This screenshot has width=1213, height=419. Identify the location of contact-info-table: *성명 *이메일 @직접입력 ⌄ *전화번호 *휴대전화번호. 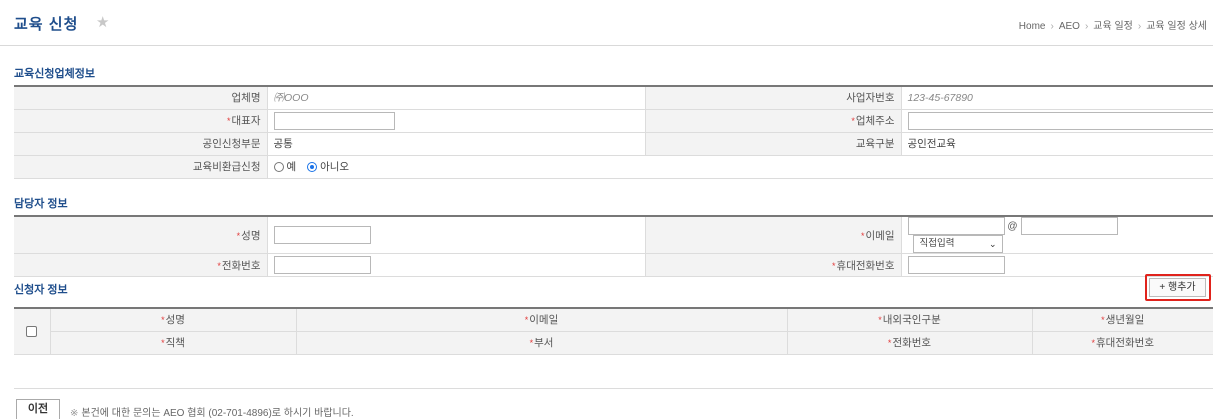
(613, 246).